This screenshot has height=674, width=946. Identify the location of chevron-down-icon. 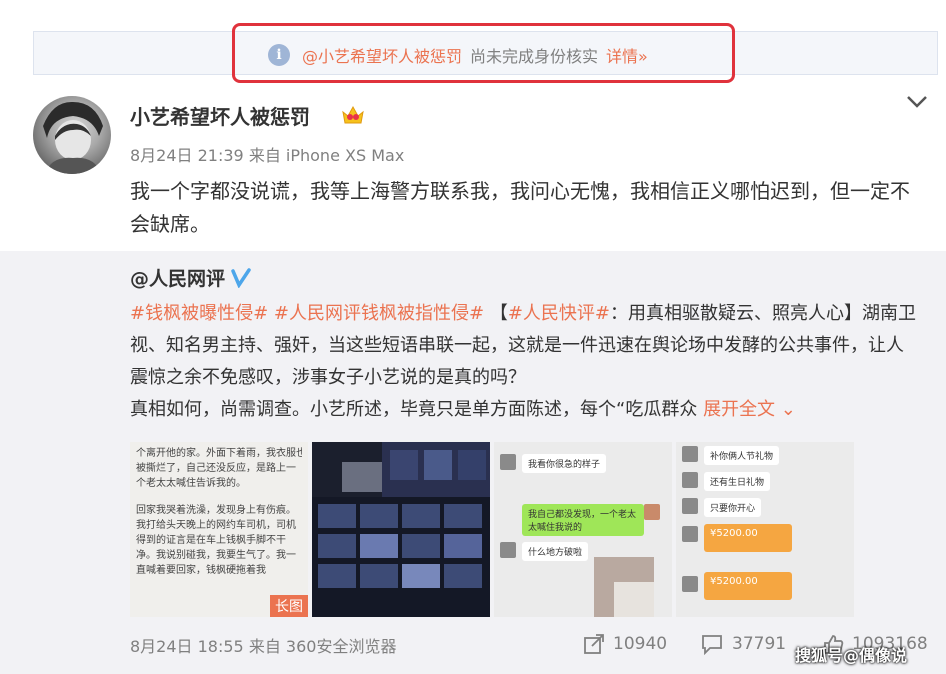
(917, 102).